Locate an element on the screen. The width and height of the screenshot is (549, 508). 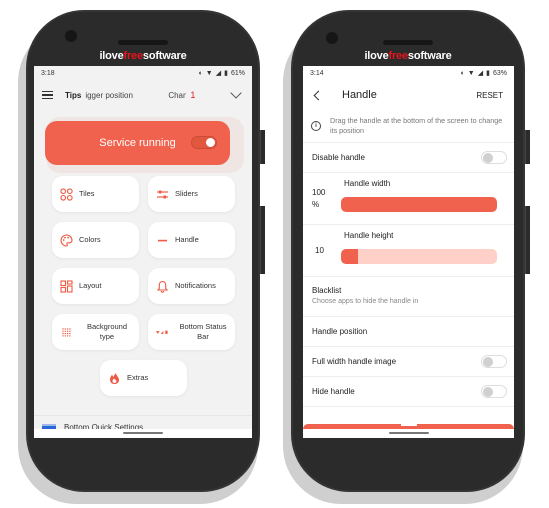
tile-background-type: Background type is located at coordinates (95, 332).